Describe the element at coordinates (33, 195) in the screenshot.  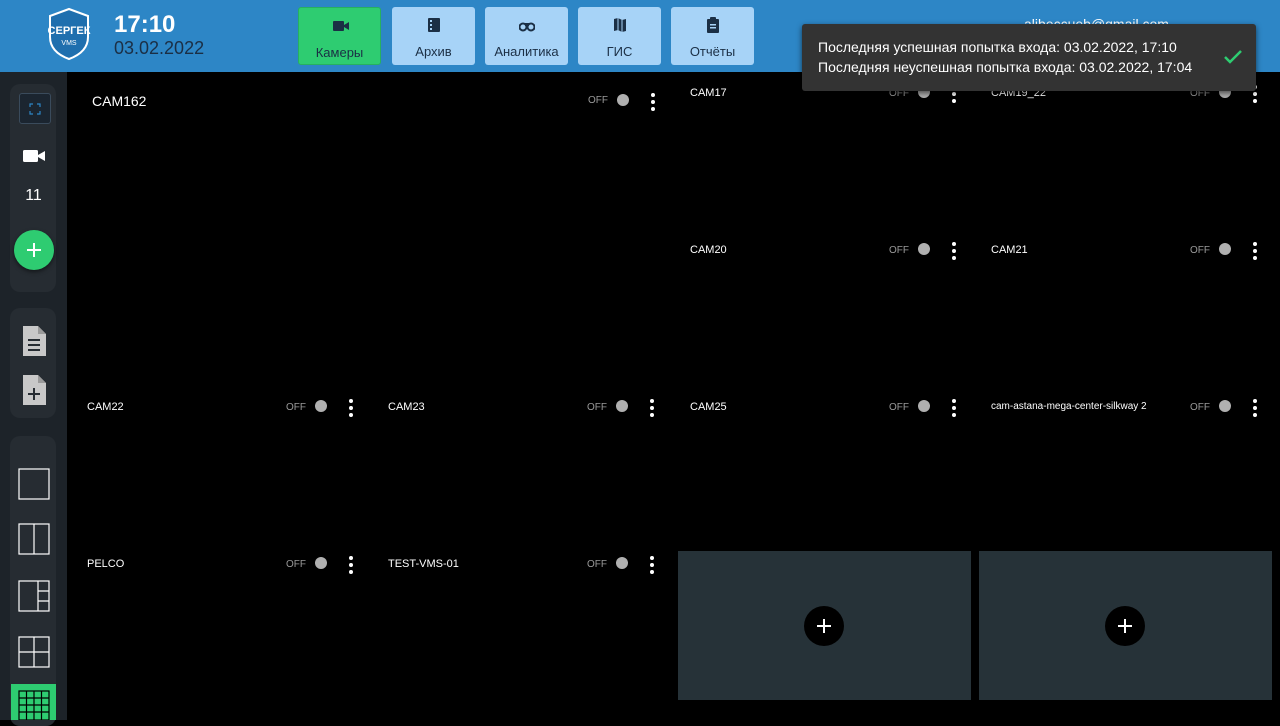
I see `camera-count: 11` at that location.